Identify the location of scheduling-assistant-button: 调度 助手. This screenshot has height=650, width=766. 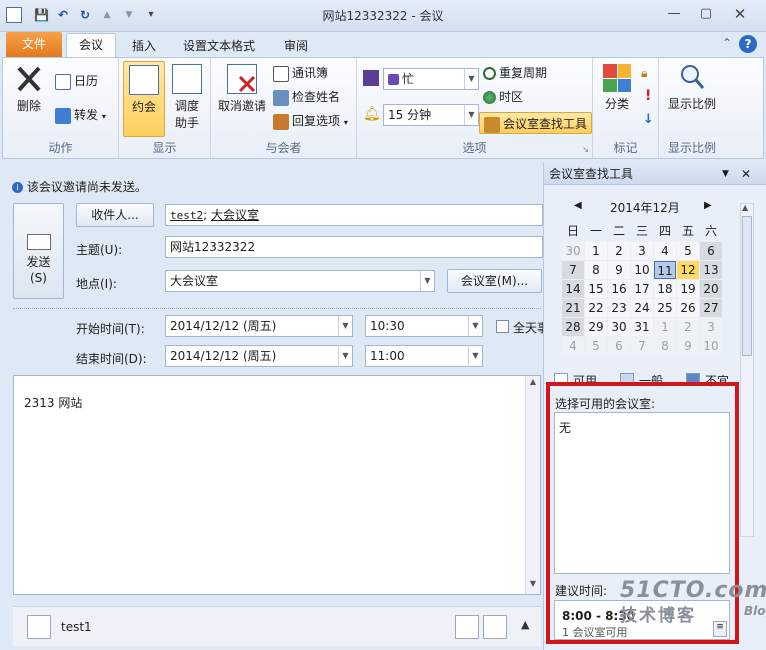
(187, 97).